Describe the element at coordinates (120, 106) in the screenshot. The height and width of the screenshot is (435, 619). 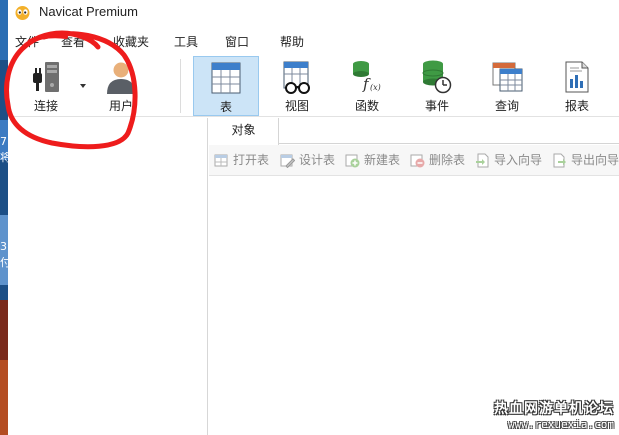
I see `user-label: 用户` at that location.